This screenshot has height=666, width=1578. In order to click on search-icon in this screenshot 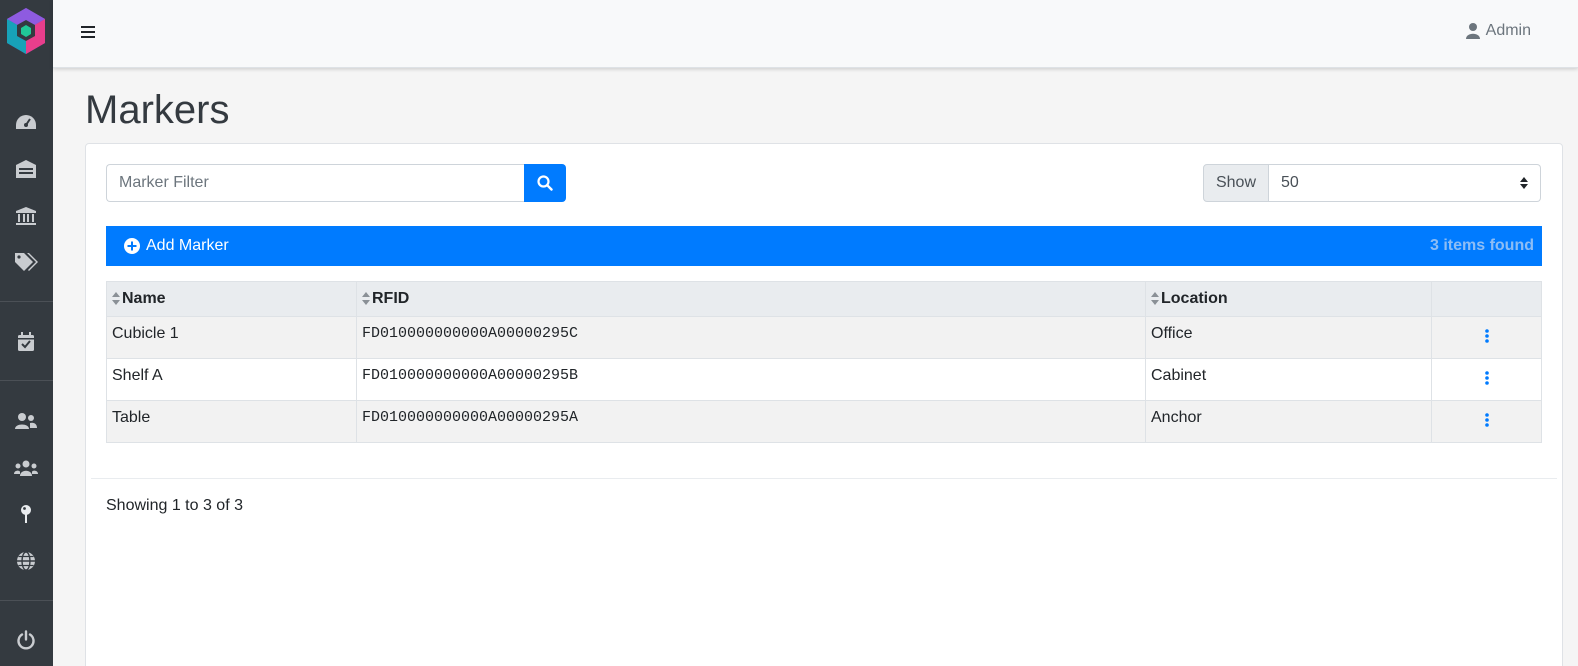, I will do `click(545, 183)`.